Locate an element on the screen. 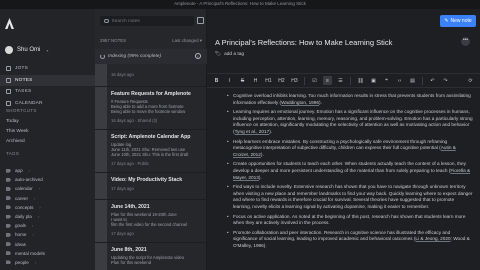 The height and width of the screenshot is (270, 480). user-menu: Shu Omi ▾ is located at coordinates (26, 50).